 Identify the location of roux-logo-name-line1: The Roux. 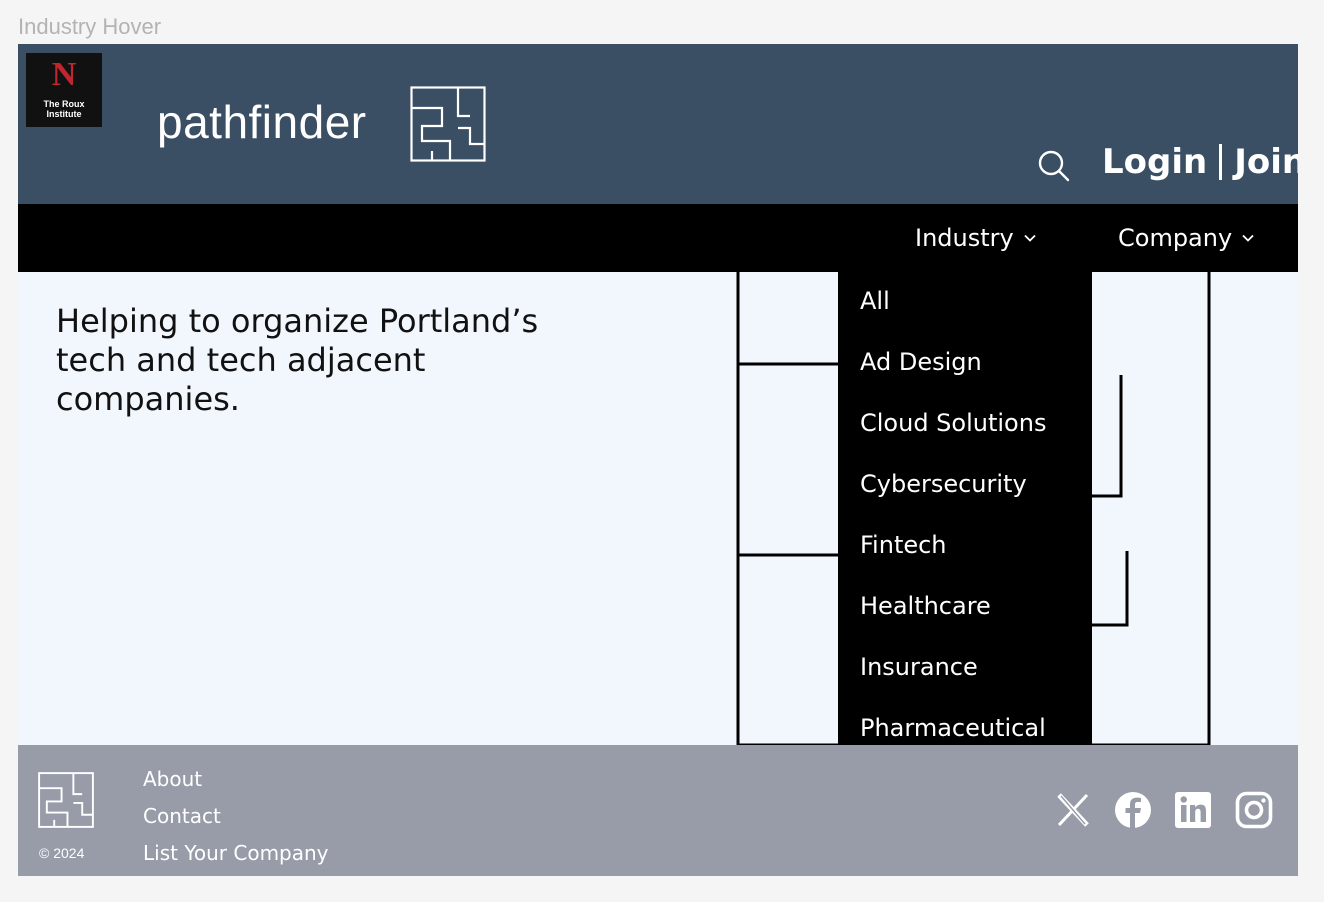
(64, 104).